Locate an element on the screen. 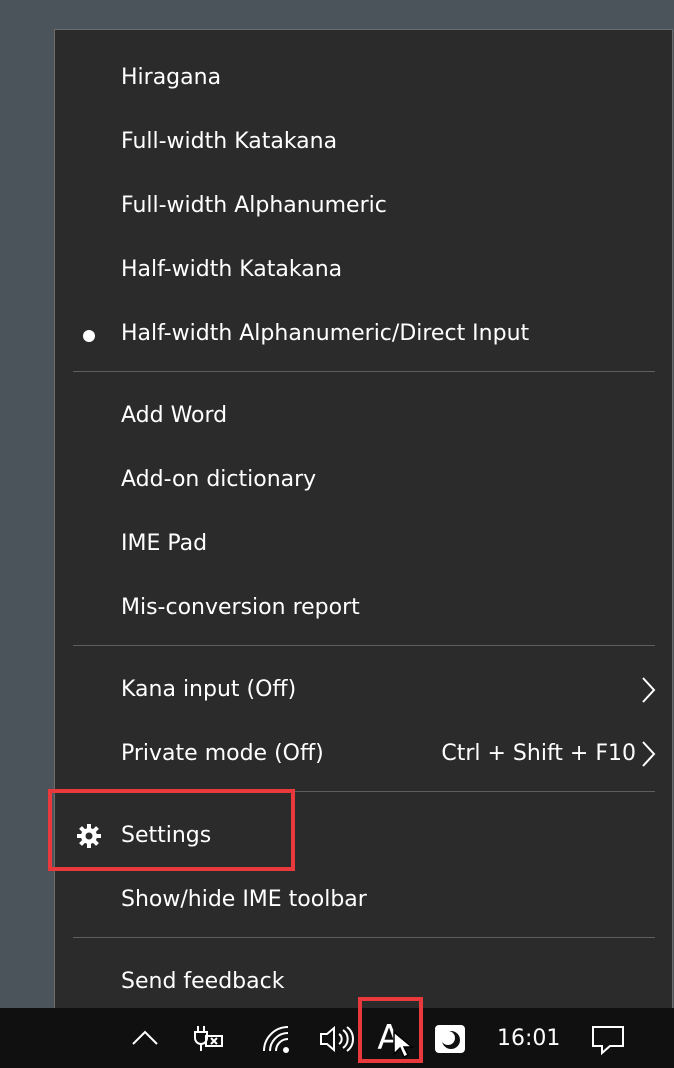 Image resolution: width=674 pixels, height=1068 pixels. menu-item-private-mode: Private mode (Off) Ctrl + Shift + F10 is located at coordinates (363, 754).